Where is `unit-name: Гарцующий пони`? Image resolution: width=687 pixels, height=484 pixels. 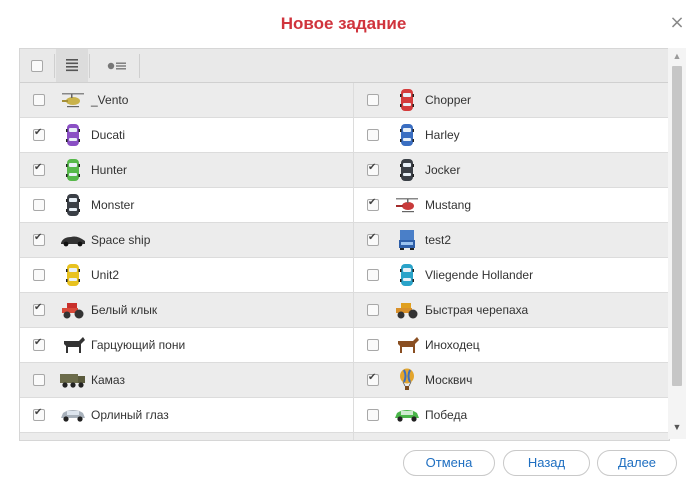 unit-name: Гарцующий пони is located at coordinates (138, 345).